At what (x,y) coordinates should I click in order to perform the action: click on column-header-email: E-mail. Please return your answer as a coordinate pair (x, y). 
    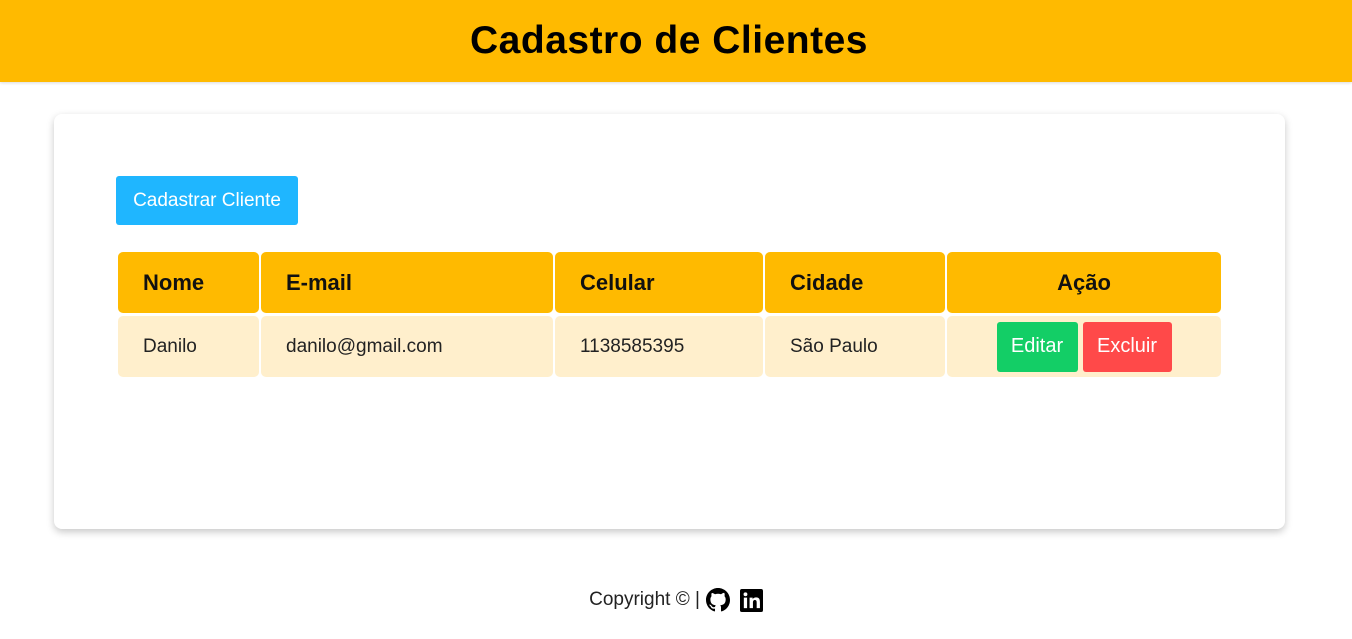
    Looking at the image, I should click on (407, 282).